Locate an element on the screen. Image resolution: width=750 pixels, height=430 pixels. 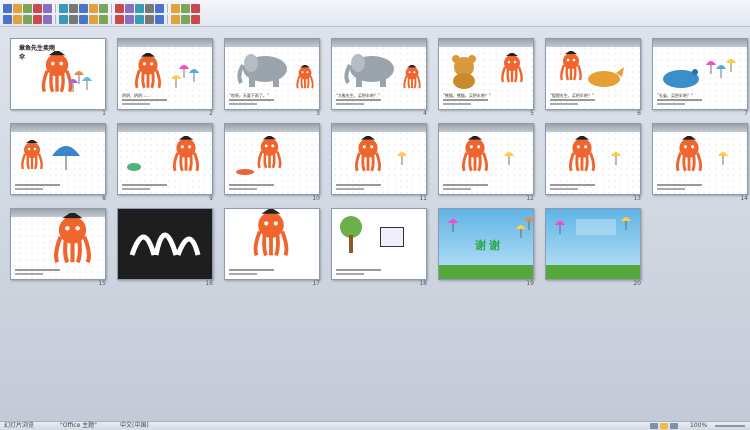
italic-icon is located at coordinates (37, 19).